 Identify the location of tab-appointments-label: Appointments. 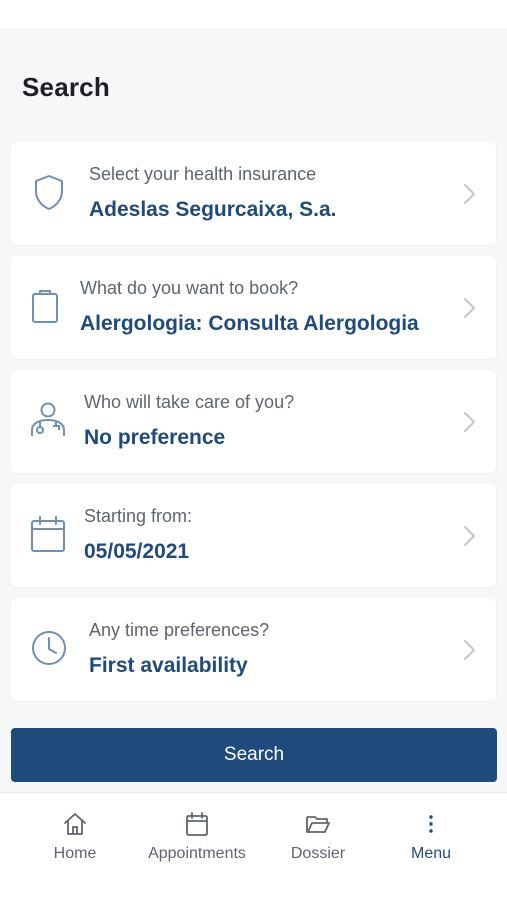
(197, 853).